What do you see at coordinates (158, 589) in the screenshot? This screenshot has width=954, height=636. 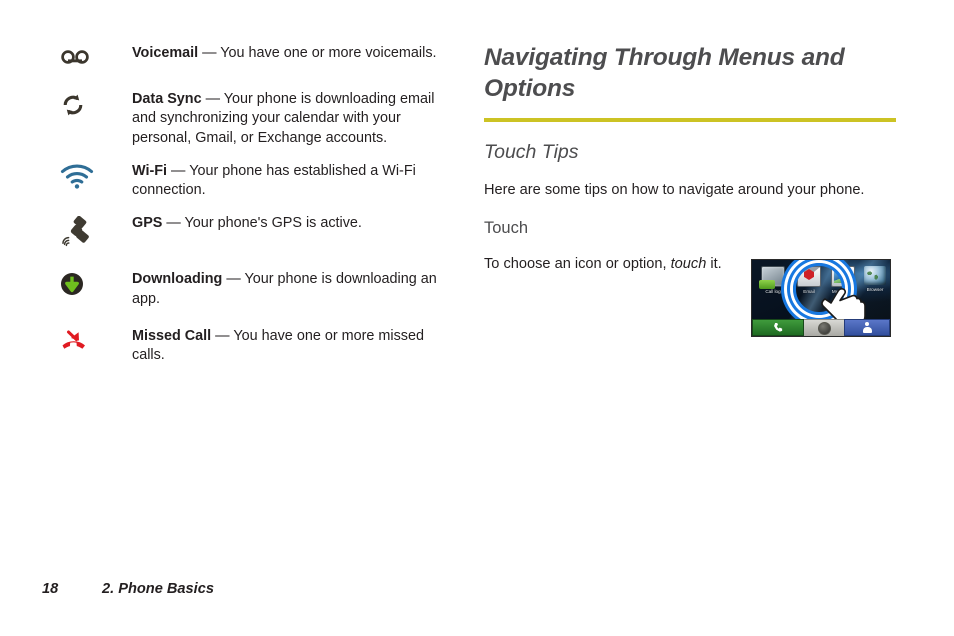 I see `footer-section-title: 2. Phone Basics` at bounding box center [158, 589].